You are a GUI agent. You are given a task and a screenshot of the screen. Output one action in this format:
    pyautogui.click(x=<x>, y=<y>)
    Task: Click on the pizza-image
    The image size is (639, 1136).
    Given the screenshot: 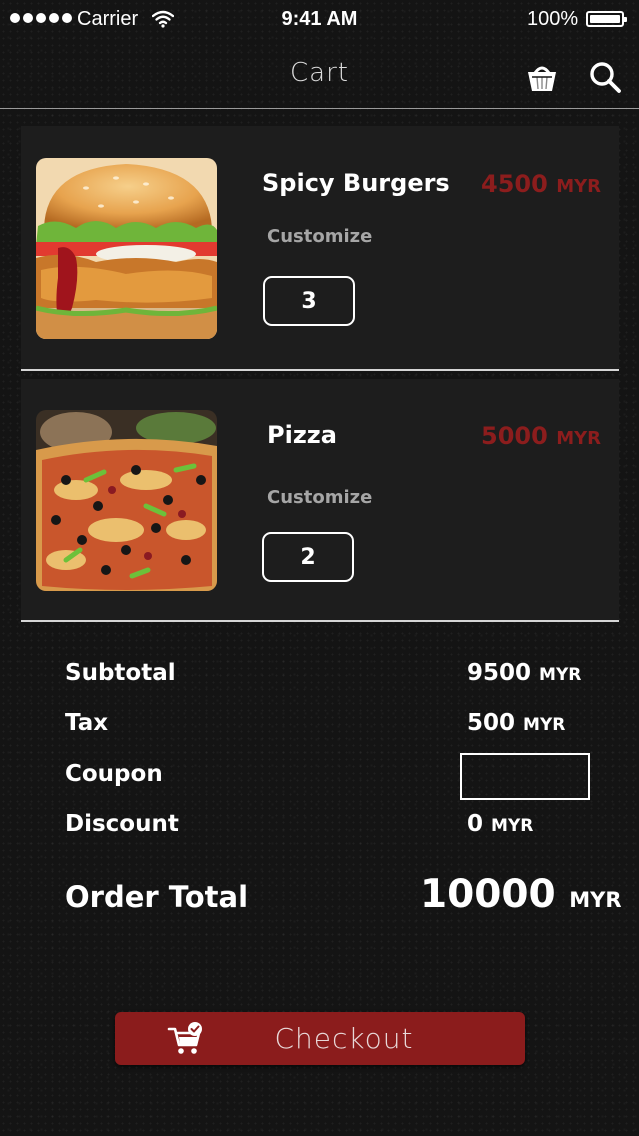 What is the action you would take?
    pyautogui.click(x=126, y=500)
    